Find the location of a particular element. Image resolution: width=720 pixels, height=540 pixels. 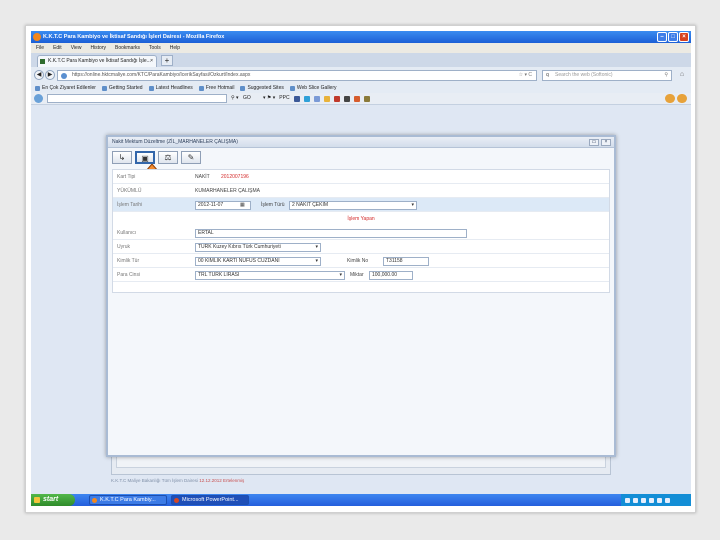

nationality-select: TÜRK Kuzey Kıbrıs Türk Cumhuriyeti is located at coordinates (258, 247).